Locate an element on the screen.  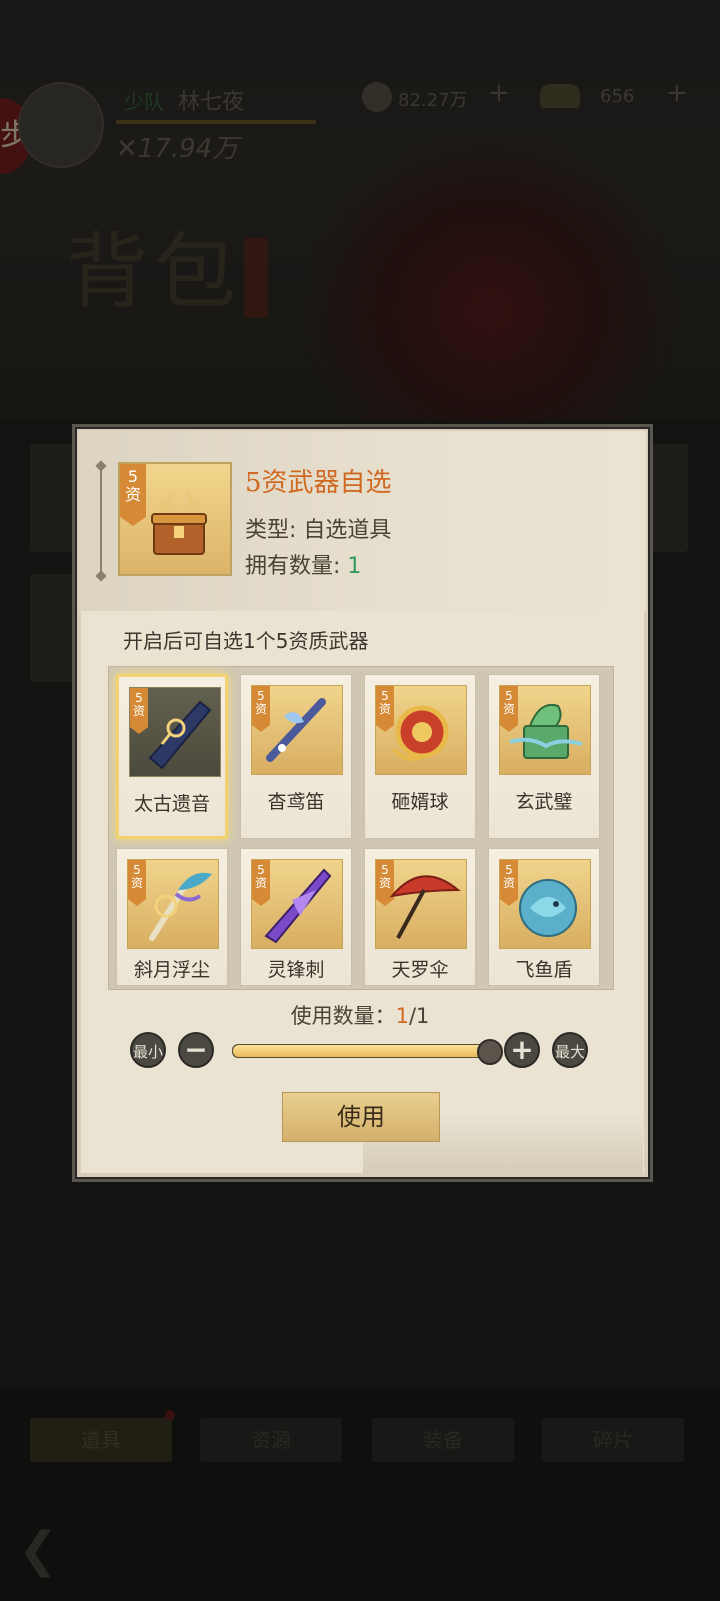
dagger-shape is located at coordinates (298, 906).